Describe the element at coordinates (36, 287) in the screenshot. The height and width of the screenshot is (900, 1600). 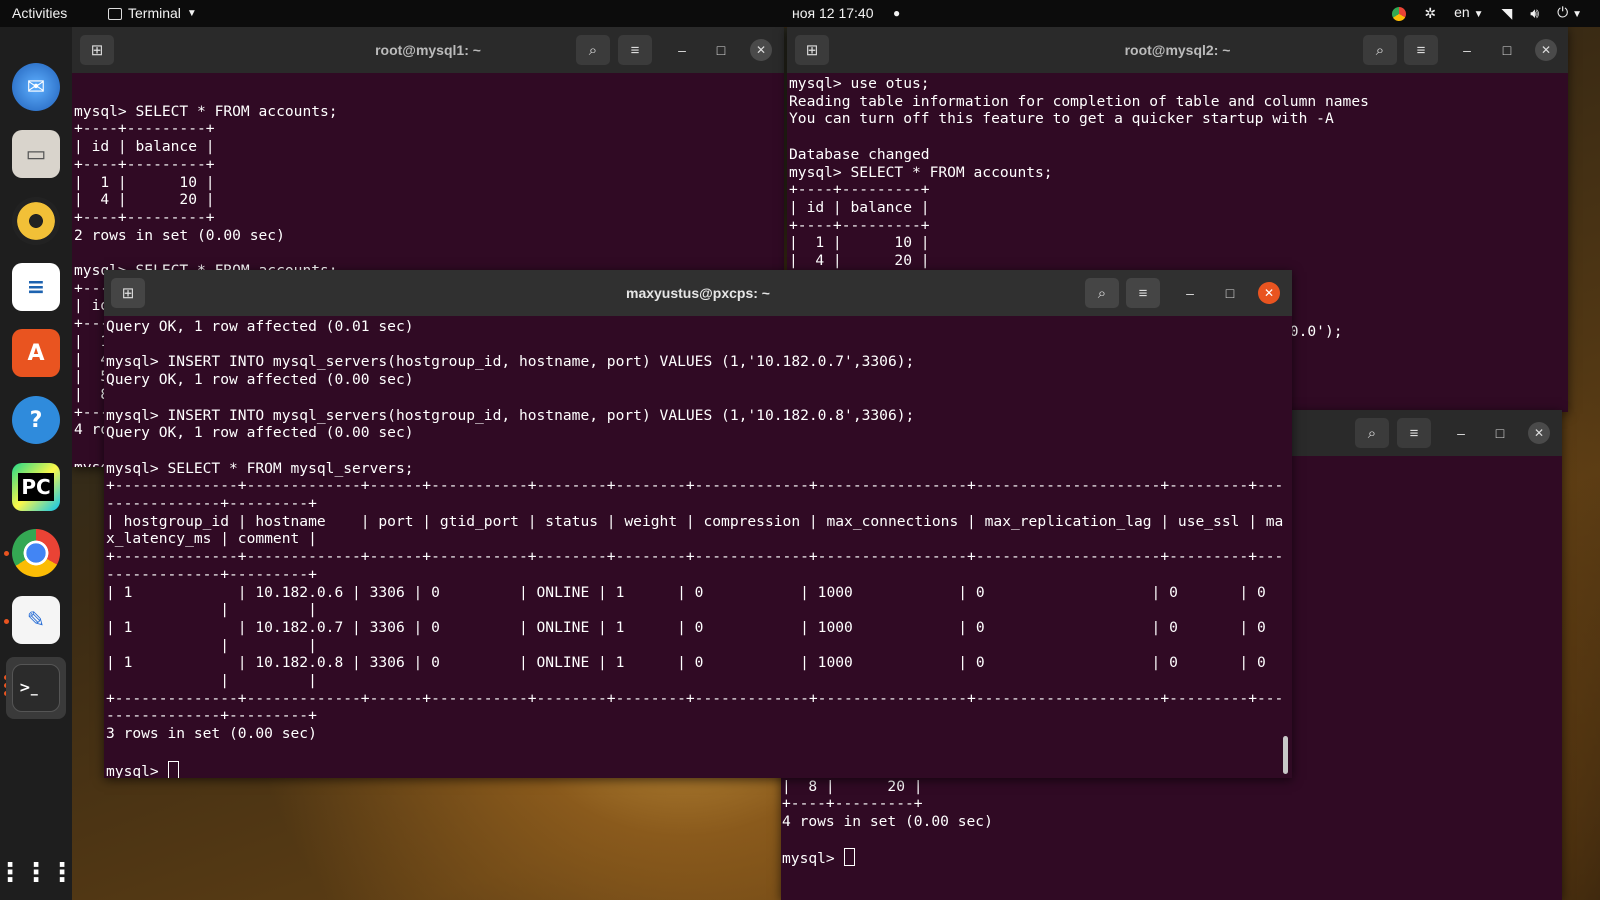
I see `writer-icon: ≡` at that location.